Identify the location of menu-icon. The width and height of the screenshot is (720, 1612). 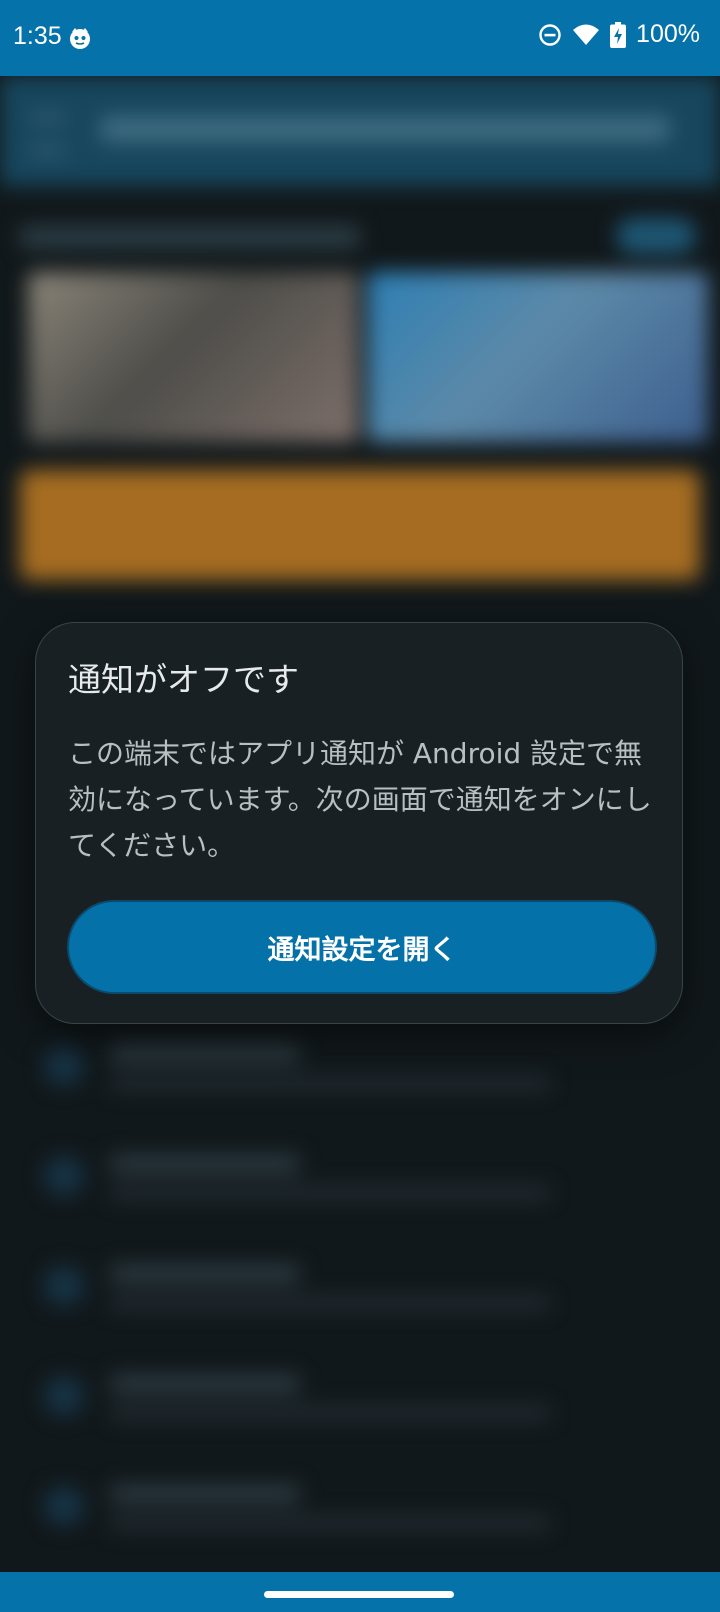
(48, 134).